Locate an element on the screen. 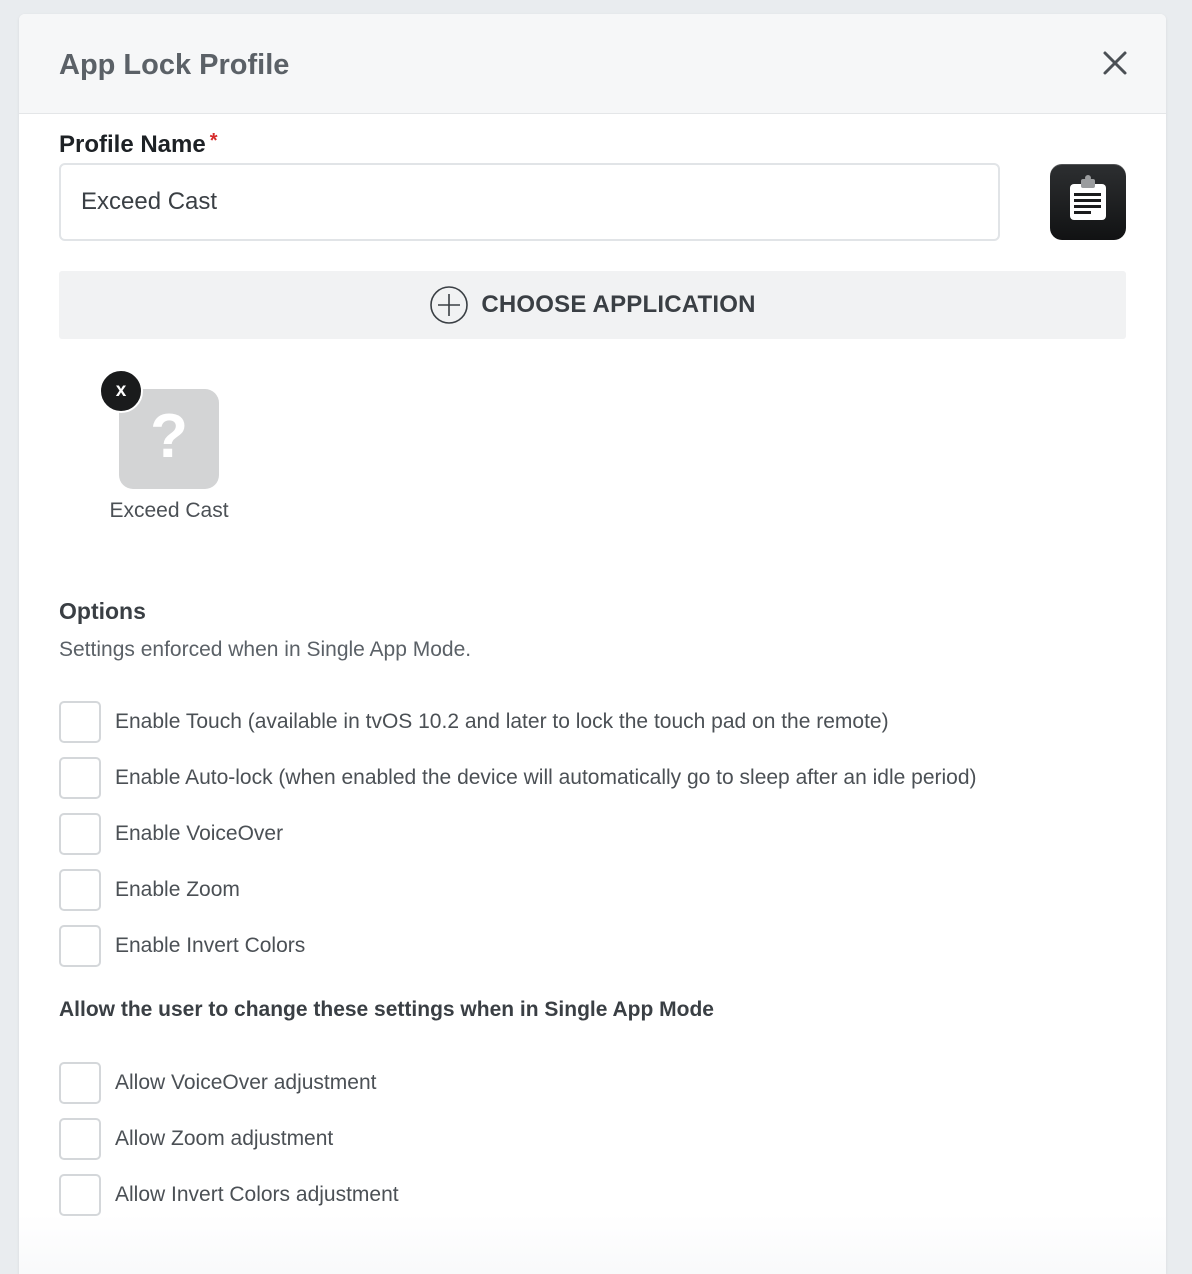 The height and width of the screenshot is (1274, 1192). option-label: Enable Invert Colors is located at coordinates (210, 945).